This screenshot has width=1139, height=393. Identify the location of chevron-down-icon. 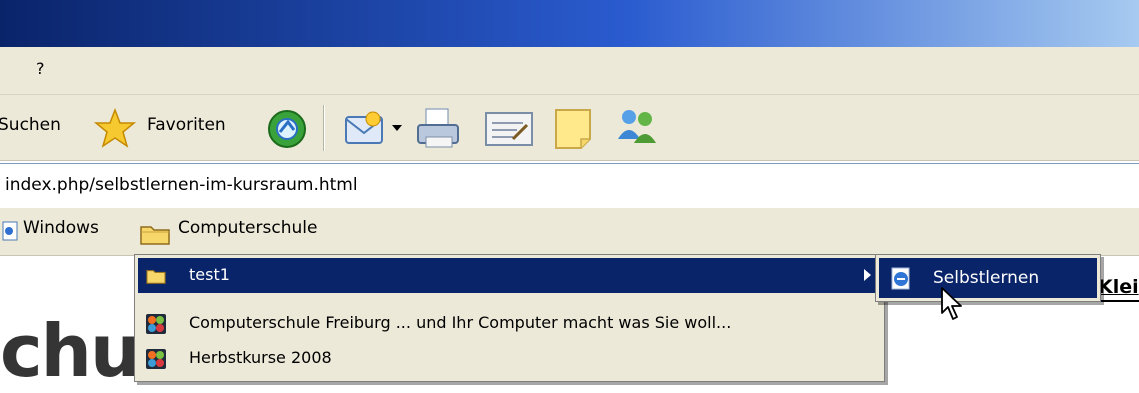
(397, 129).